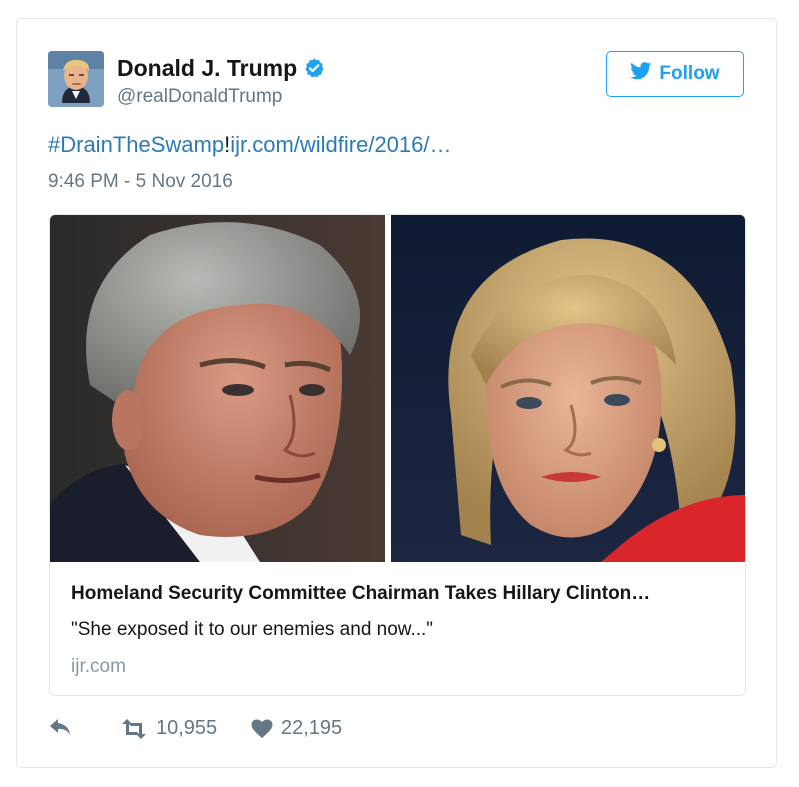  I want to click on twitter-bird-icon, so click(641, 74).